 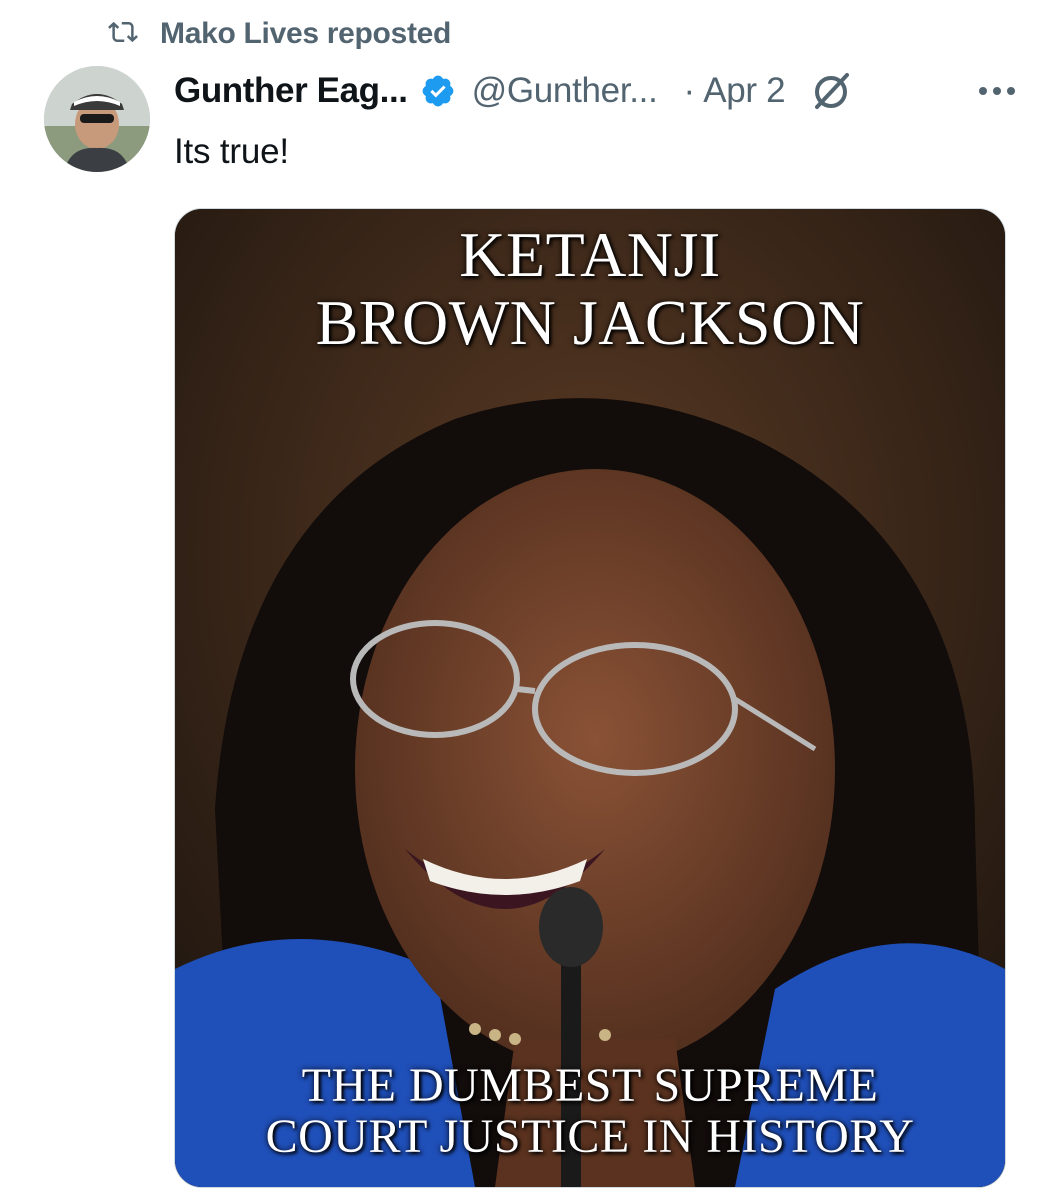 I want to click on caption-top-line1: KETANJI, so click(x=590, y=254).